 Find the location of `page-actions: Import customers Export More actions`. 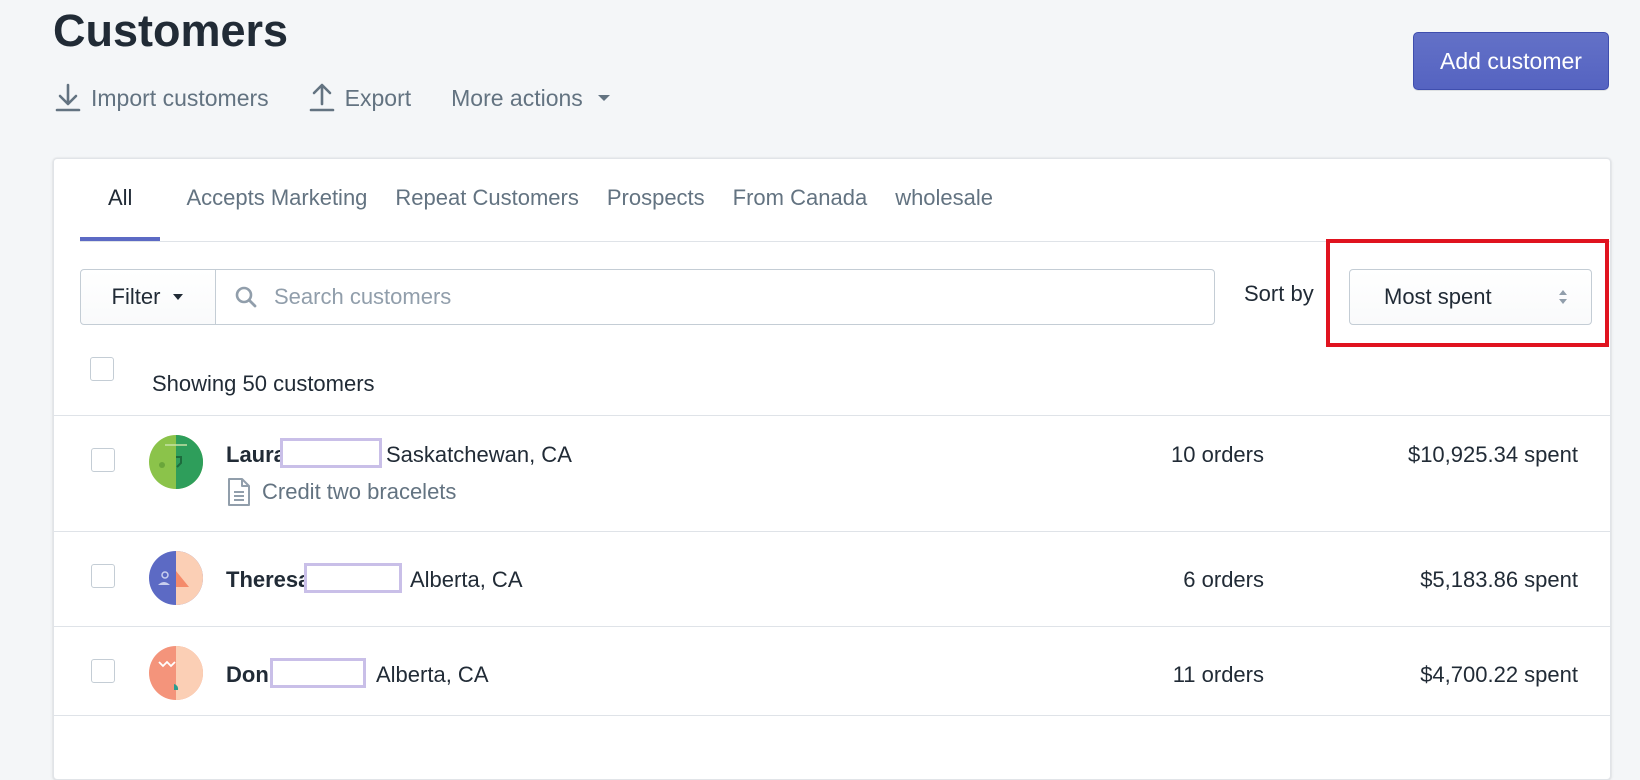

page-actions: Import customers Export More actions is located at coordinates (358, 98).